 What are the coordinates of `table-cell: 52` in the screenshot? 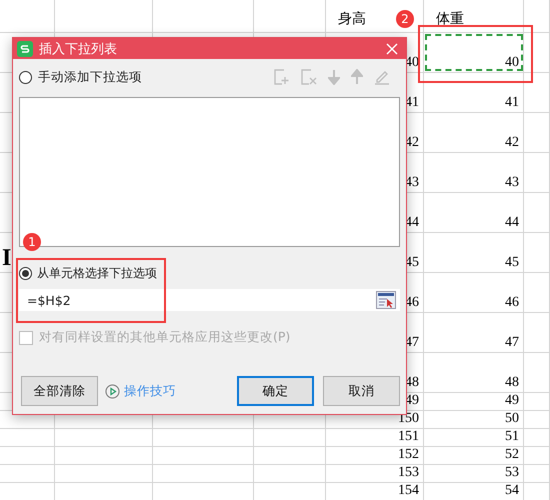 It's located at (474, 455).